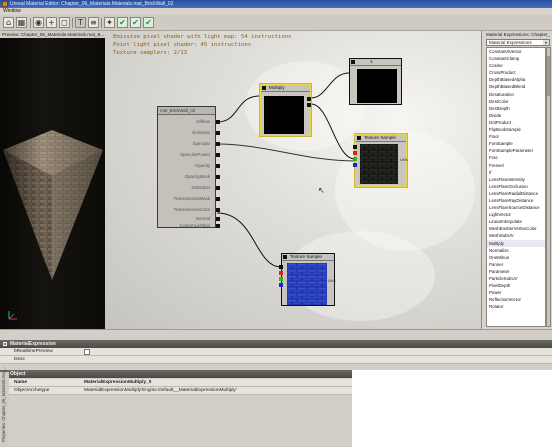  I want to click on axis-gizmo, so click(13, 315).